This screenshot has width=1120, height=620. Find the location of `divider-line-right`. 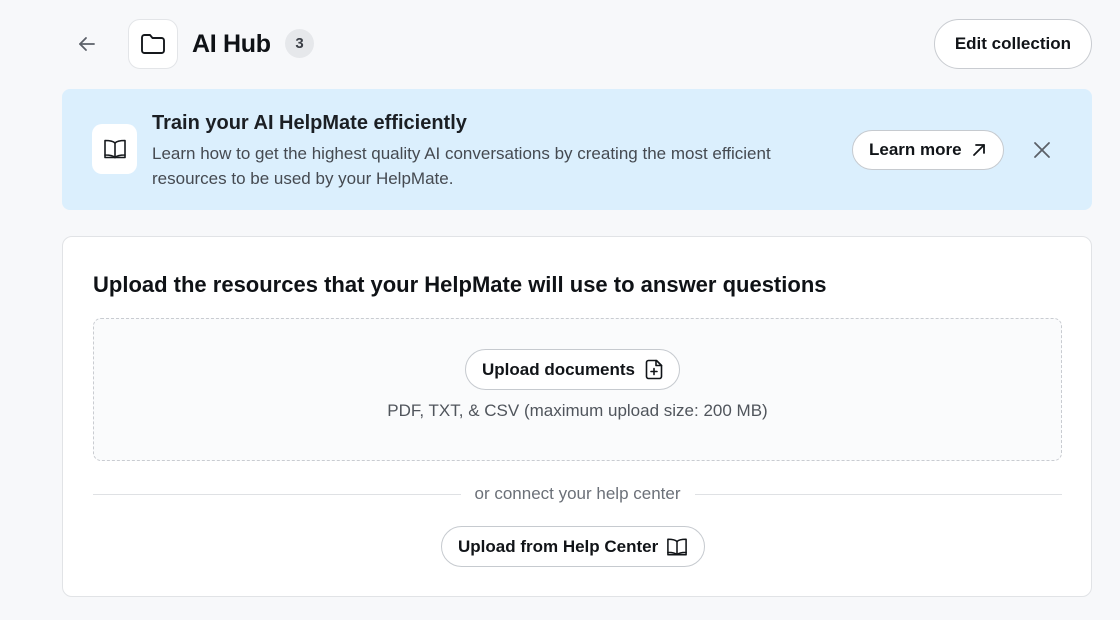

divider-line-right is located at coordinates (878, 494).